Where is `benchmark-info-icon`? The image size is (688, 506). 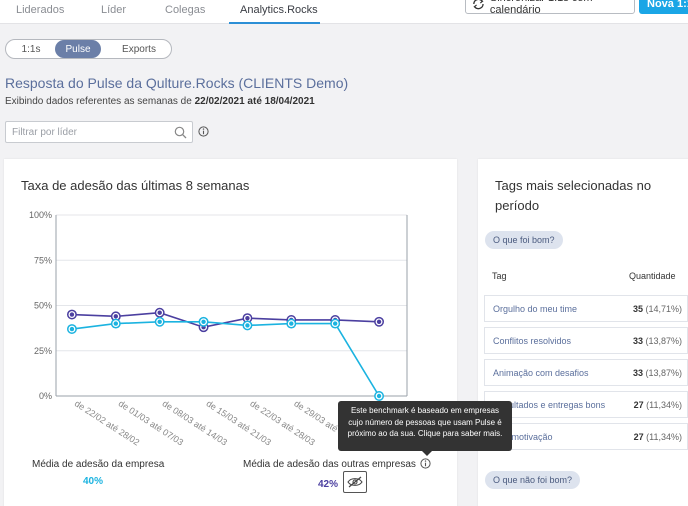 benchmark-info-icon is located at coordinates (425, 463).